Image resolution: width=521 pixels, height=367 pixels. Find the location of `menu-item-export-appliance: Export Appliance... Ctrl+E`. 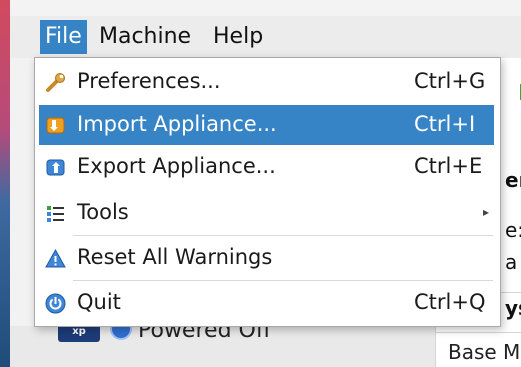

menu-item-export-appliance: Export Appliance... Ctrl+E is located at coordinates (266, 167).